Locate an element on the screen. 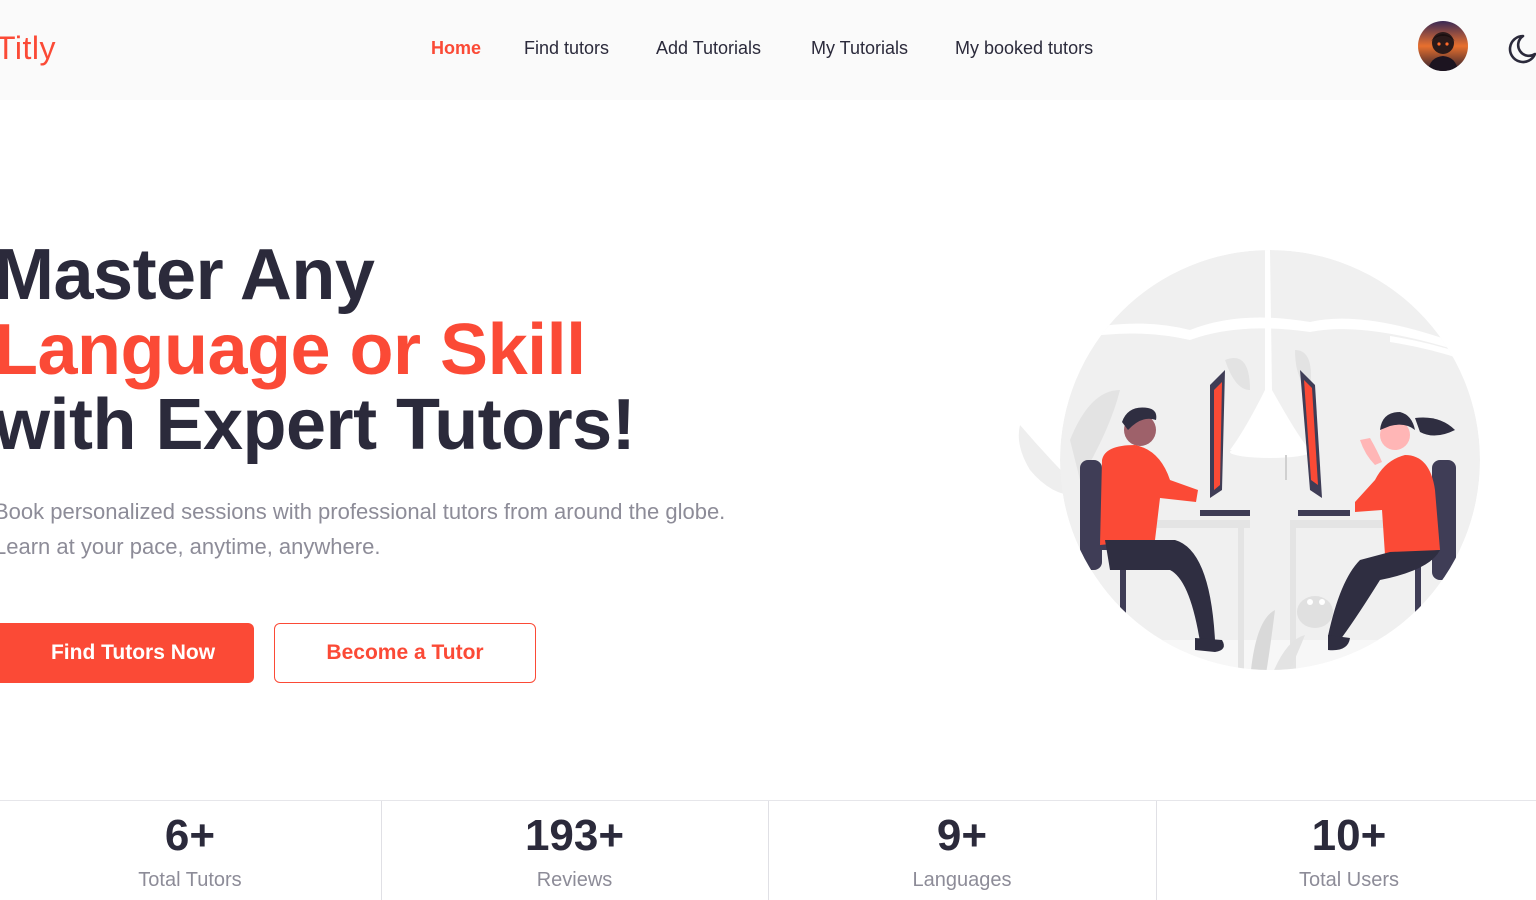 This screenshot has height=900, width=1536. stat-languages: 9+ Languages is located at coordinates (962, 850).